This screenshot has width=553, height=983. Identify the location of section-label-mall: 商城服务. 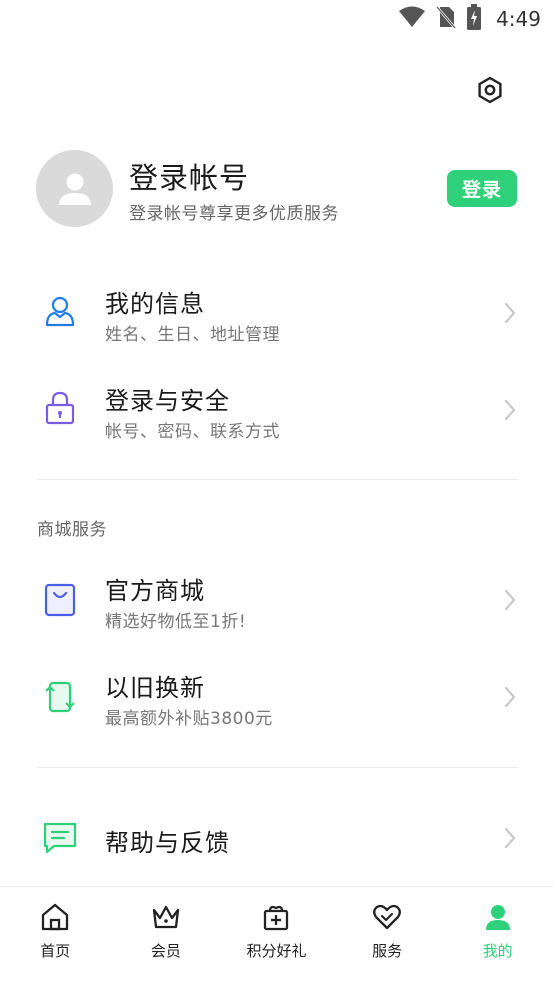
(72, 530).